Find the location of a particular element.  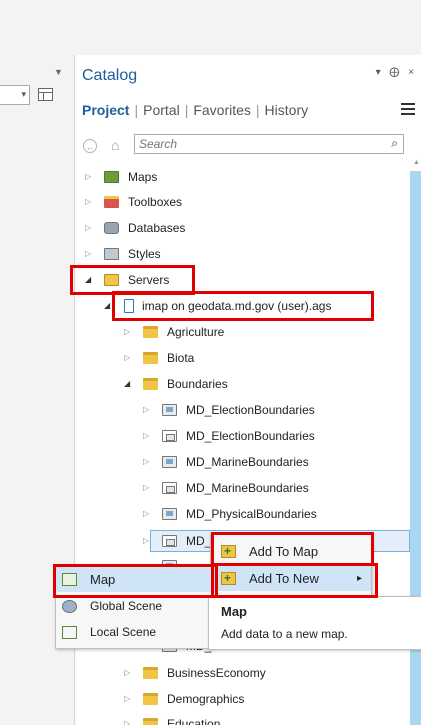

local-scene-icon is located at coordinates (69, 632).